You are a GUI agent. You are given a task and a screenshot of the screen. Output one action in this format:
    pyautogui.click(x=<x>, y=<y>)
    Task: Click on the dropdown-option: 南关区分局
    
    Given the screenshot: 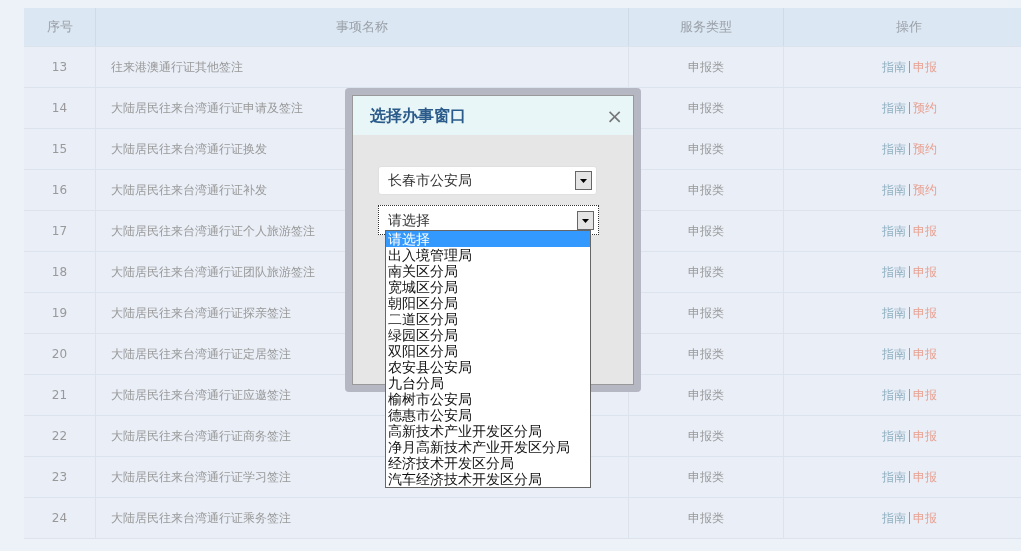 What is the action you would take?
    pyautogui.click(x=488, y=271)
    